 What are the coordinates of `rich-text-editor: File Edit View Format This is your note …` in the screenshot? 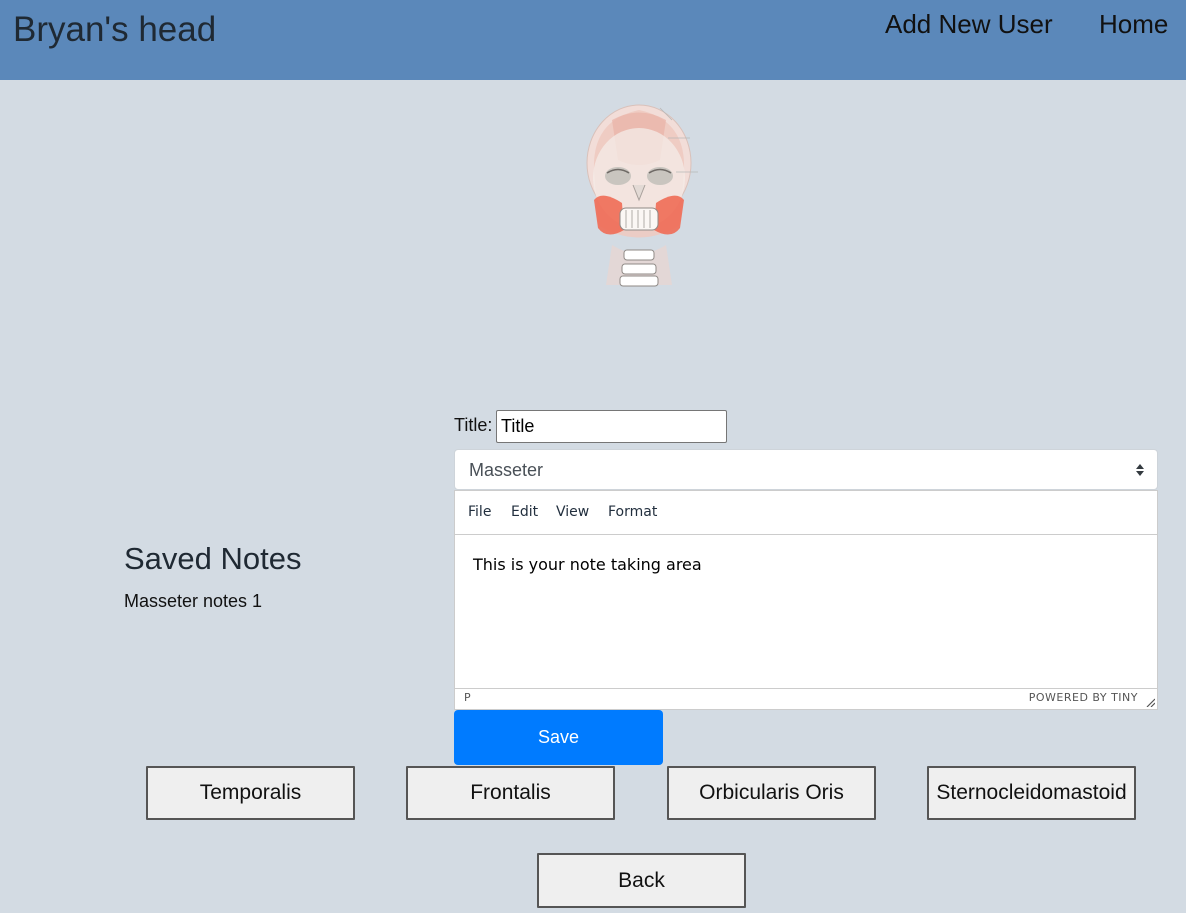 It's located at (806, 600).